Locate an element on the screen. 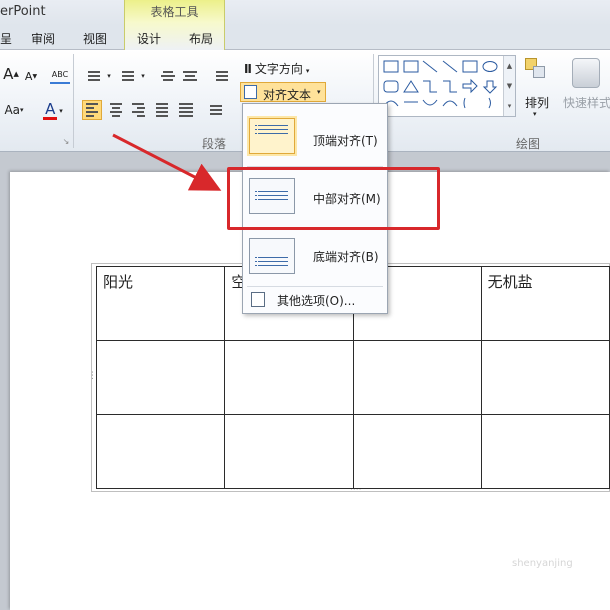 The height and width of the screenshot is (610, 610). highlight-box is located at coordinates (333, 198).